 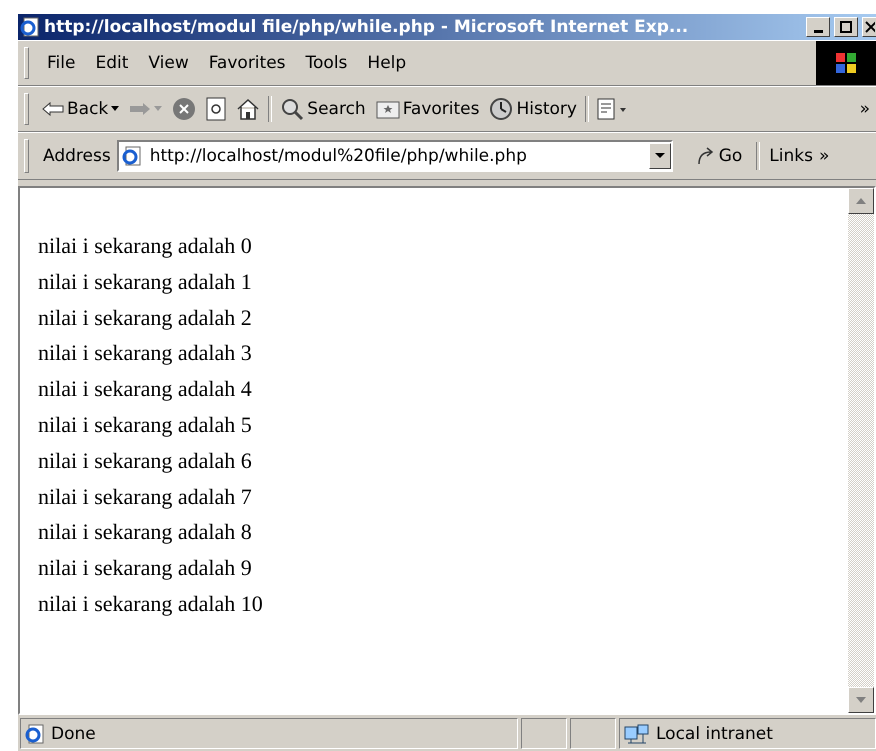 I want to click on maximize-icon, so click(x=846, y=27).